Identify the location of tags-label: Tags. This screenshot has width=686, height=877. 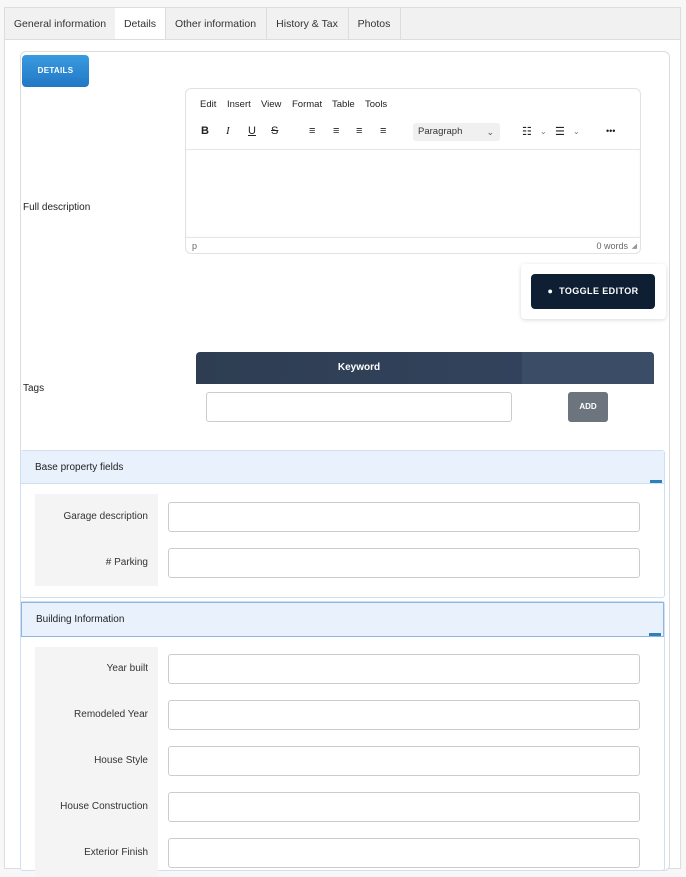
(34, 388).